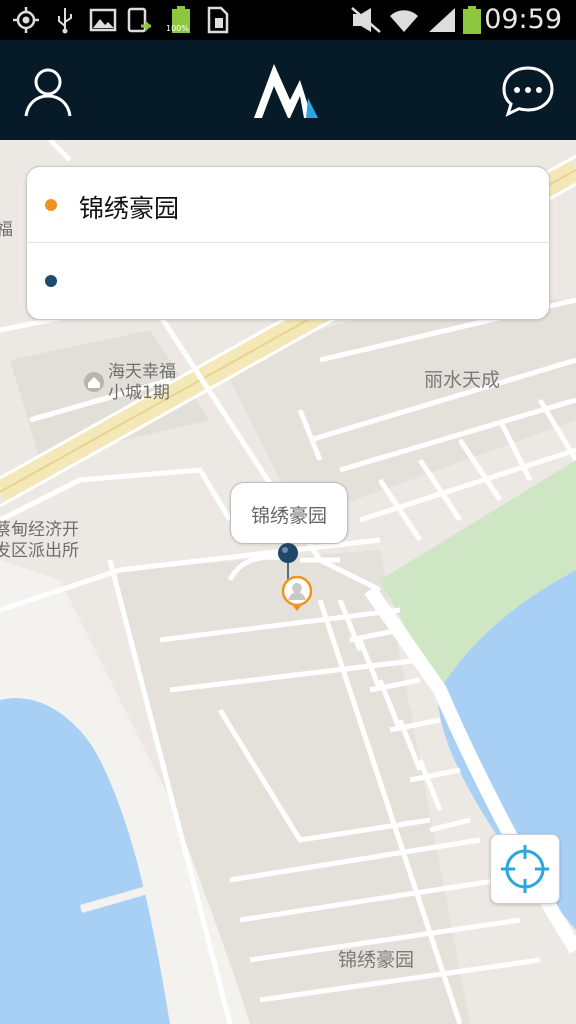 The image size is (576, 1024). I want to click on route-card: 锦绣豪园, so click(288, 243).